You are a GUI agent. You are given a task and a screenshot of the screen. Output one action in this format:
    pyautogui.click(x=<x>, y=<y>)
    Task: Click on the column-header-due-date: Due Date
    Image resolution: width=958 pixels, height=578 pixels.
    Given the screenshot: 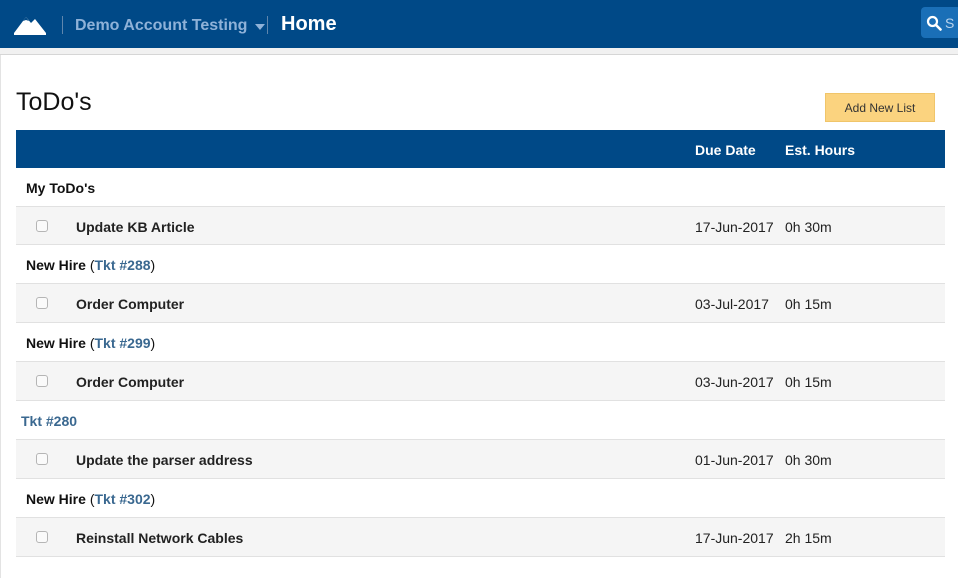 What is the action you would take?
    pyautogui.click(x=725, y=150)
    